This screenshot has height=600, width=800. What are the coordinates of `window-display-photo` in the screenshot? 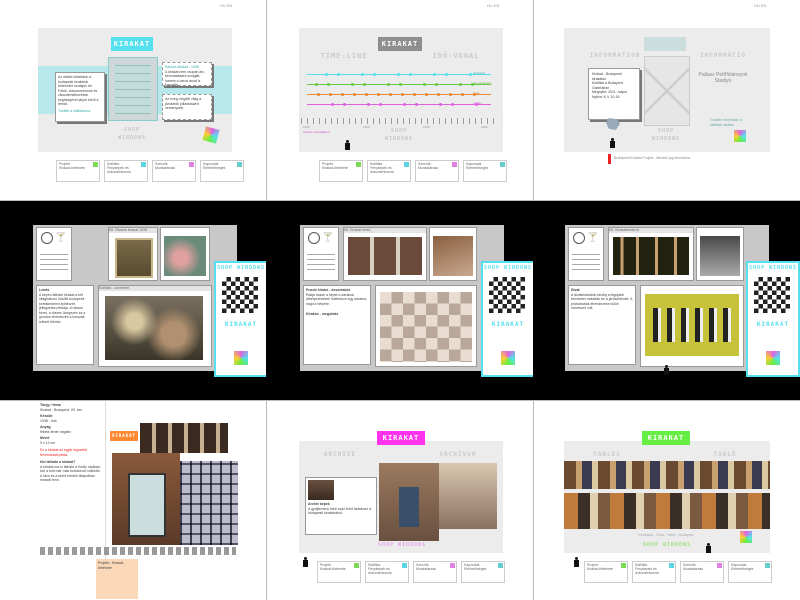 It's located at (154, 328).